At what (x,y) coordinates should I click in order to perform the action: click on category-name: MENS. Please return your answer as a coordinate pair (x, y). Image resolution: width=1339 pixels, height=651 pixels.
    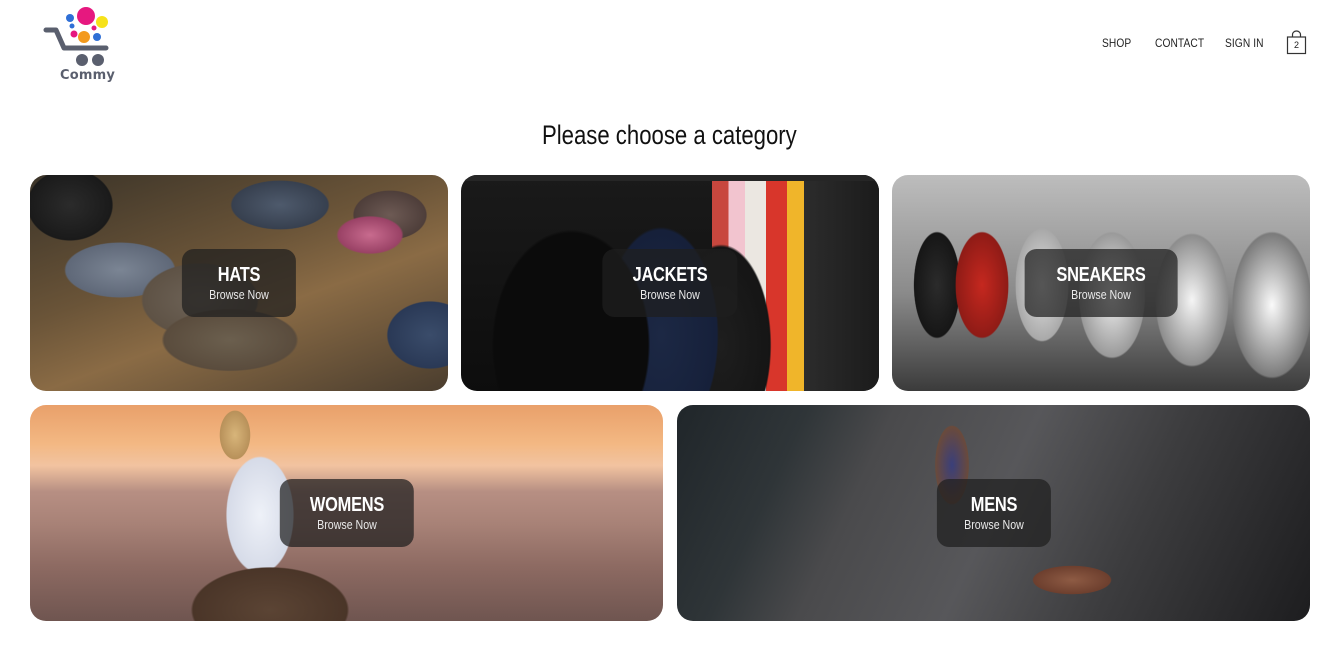
    Looking at the image, I should click on (993, 505).